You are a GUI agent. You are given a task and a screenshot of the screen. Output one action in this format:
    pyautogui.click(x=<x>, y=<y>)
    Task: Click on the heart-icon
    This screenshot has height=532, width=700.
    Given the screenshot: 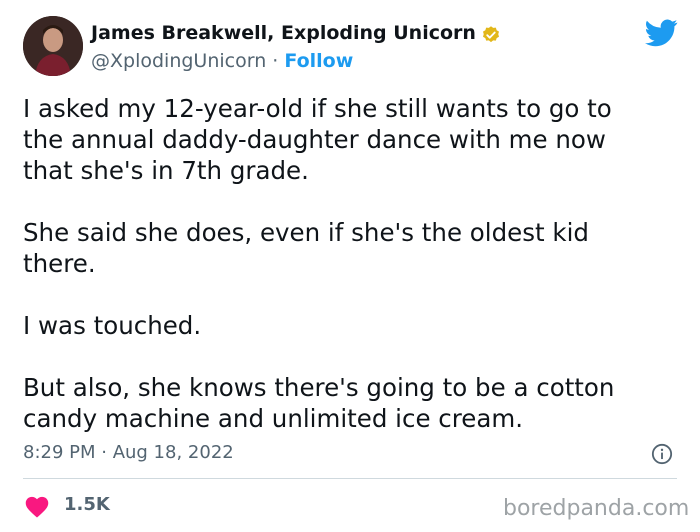 What is the action you would take?
    pyautogui.click(x=37, y=506)
    